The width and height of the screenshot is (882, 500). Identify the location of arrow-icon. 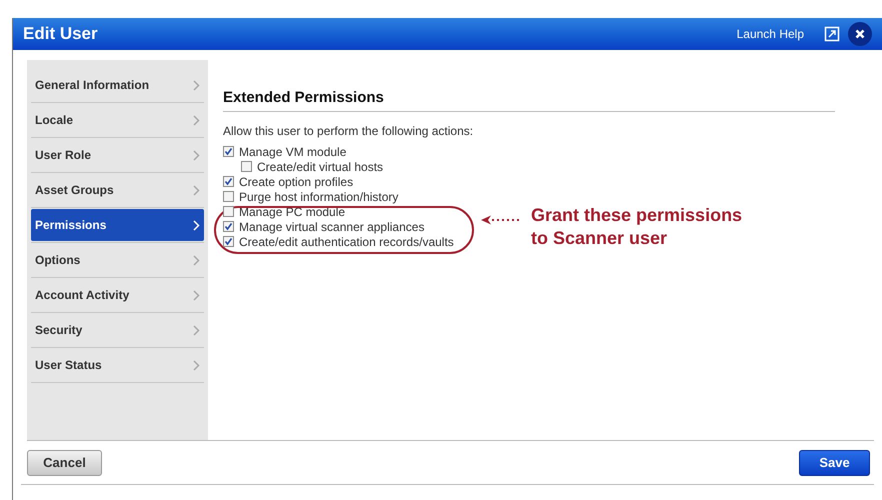
(500, 220).